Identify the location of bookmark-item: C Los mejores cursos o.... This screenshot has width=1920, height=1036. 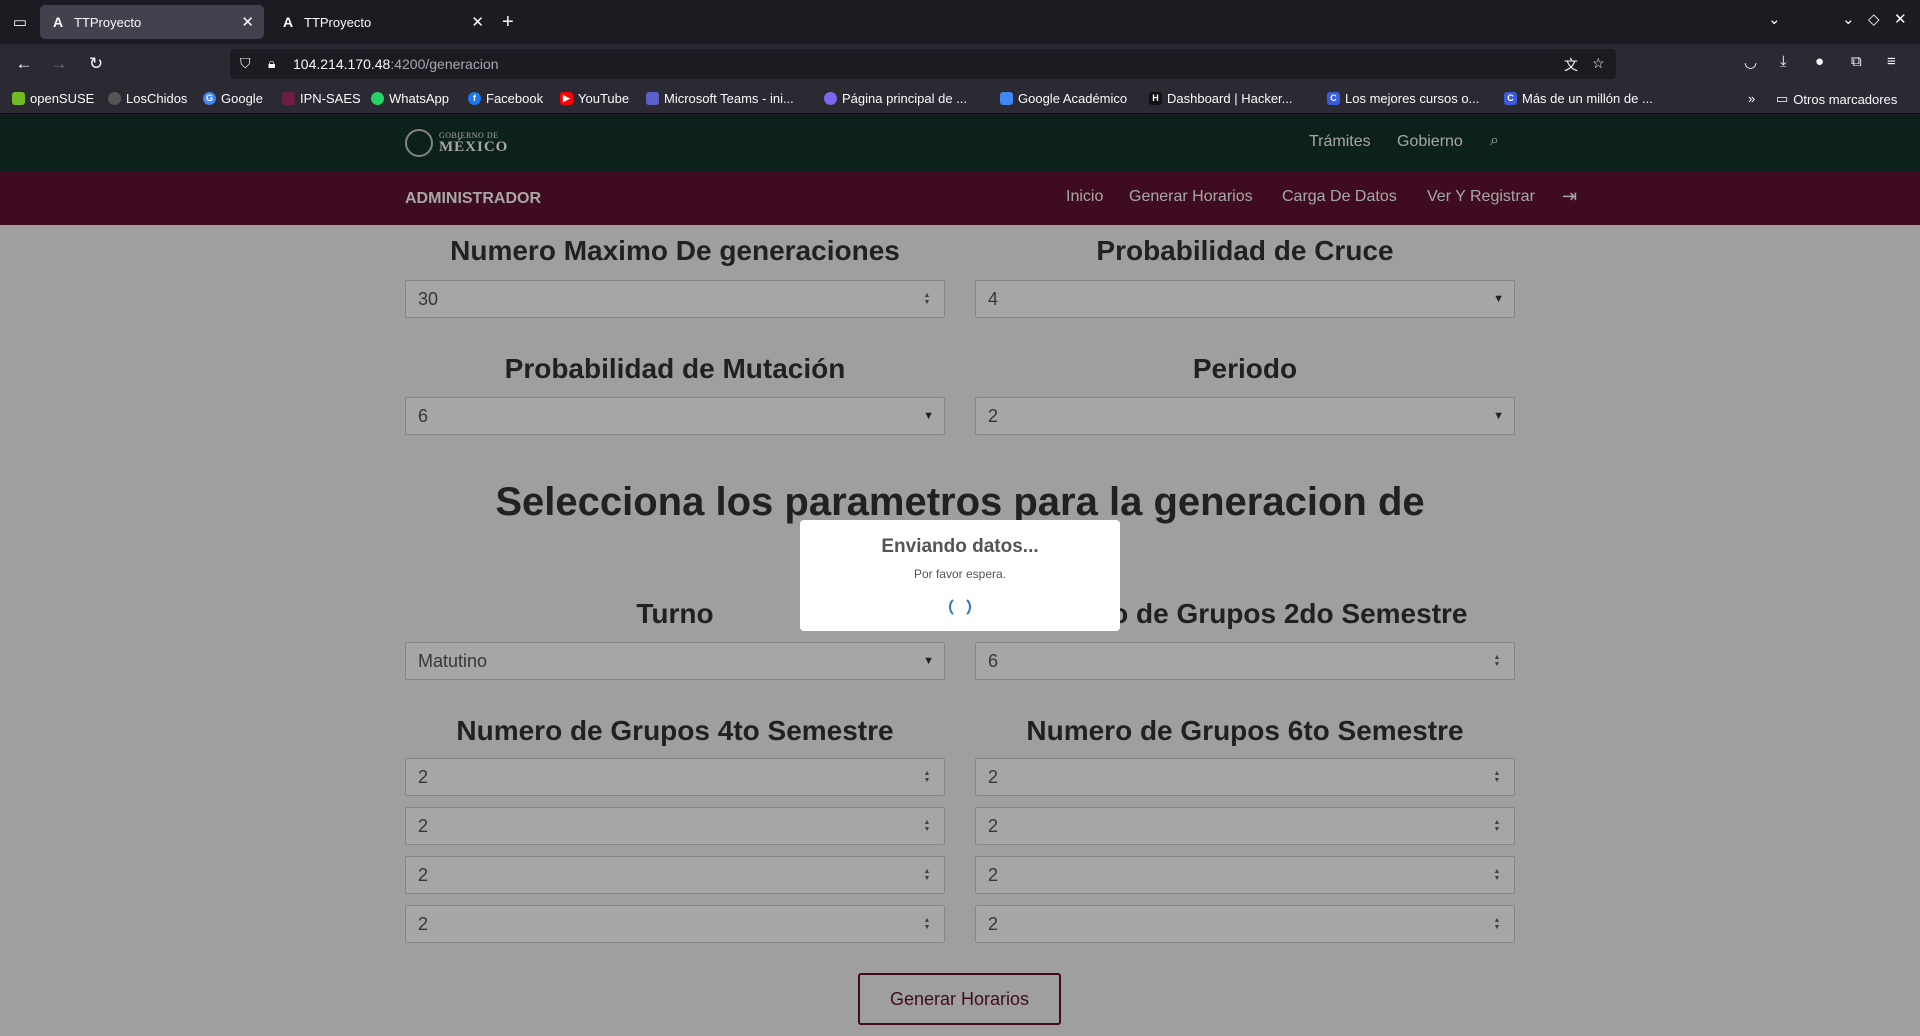
(1403, 98).